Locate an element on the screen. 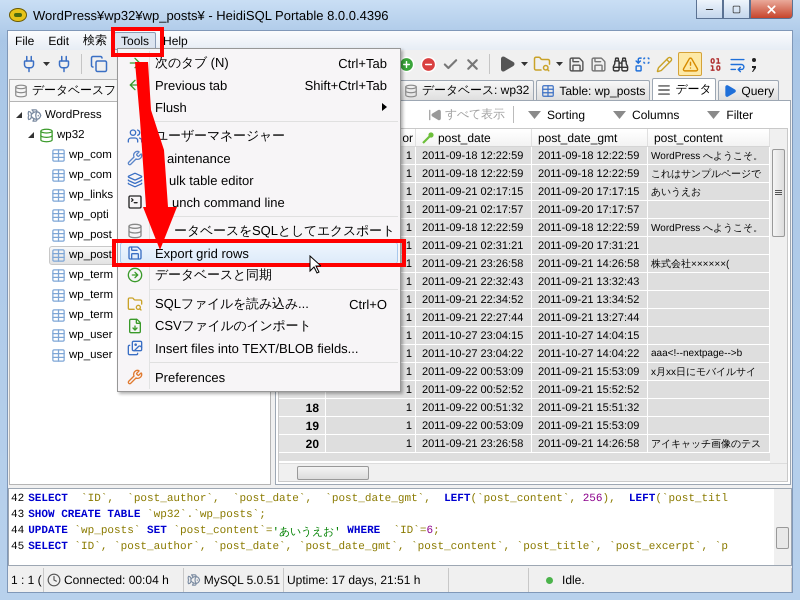  table-cell: 2011-09-21 13:34:52 is located at coordinates (590, 300).